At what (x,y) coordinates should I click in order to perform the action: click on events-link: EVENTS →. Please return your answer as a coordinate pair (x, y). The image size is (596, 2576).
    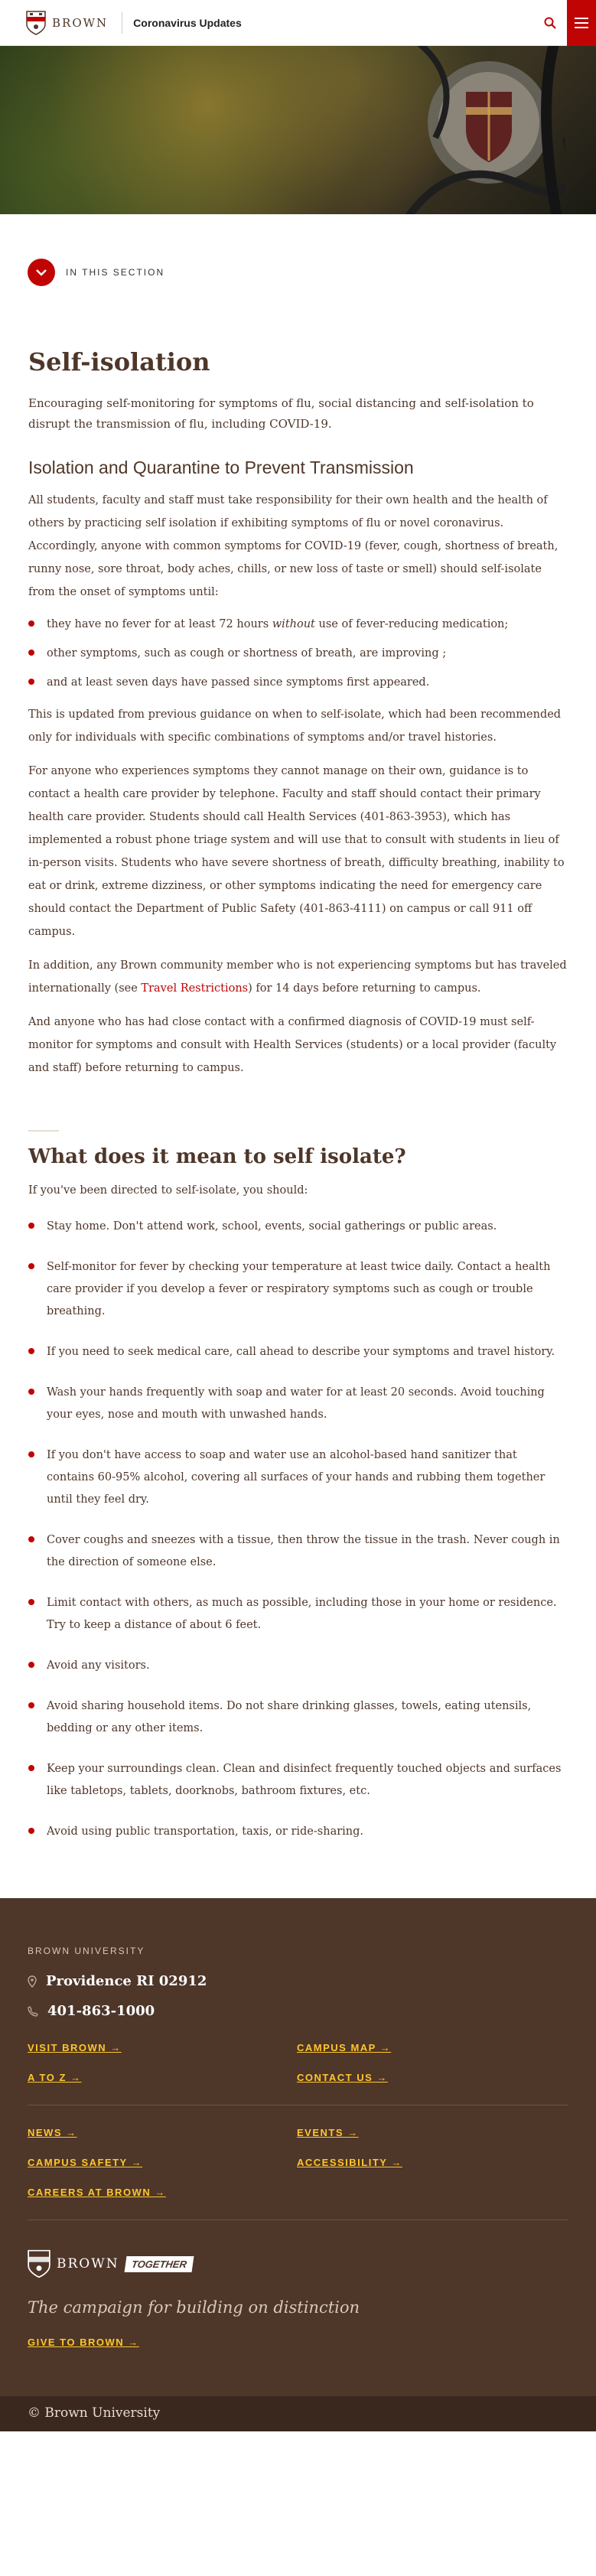
    Looking at the image, I should click on (411, 2132).